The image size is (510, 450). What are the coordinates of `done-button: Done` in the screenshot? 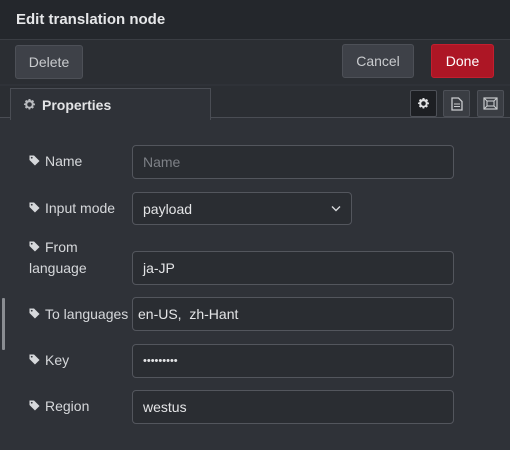 It's located at (462, 61).